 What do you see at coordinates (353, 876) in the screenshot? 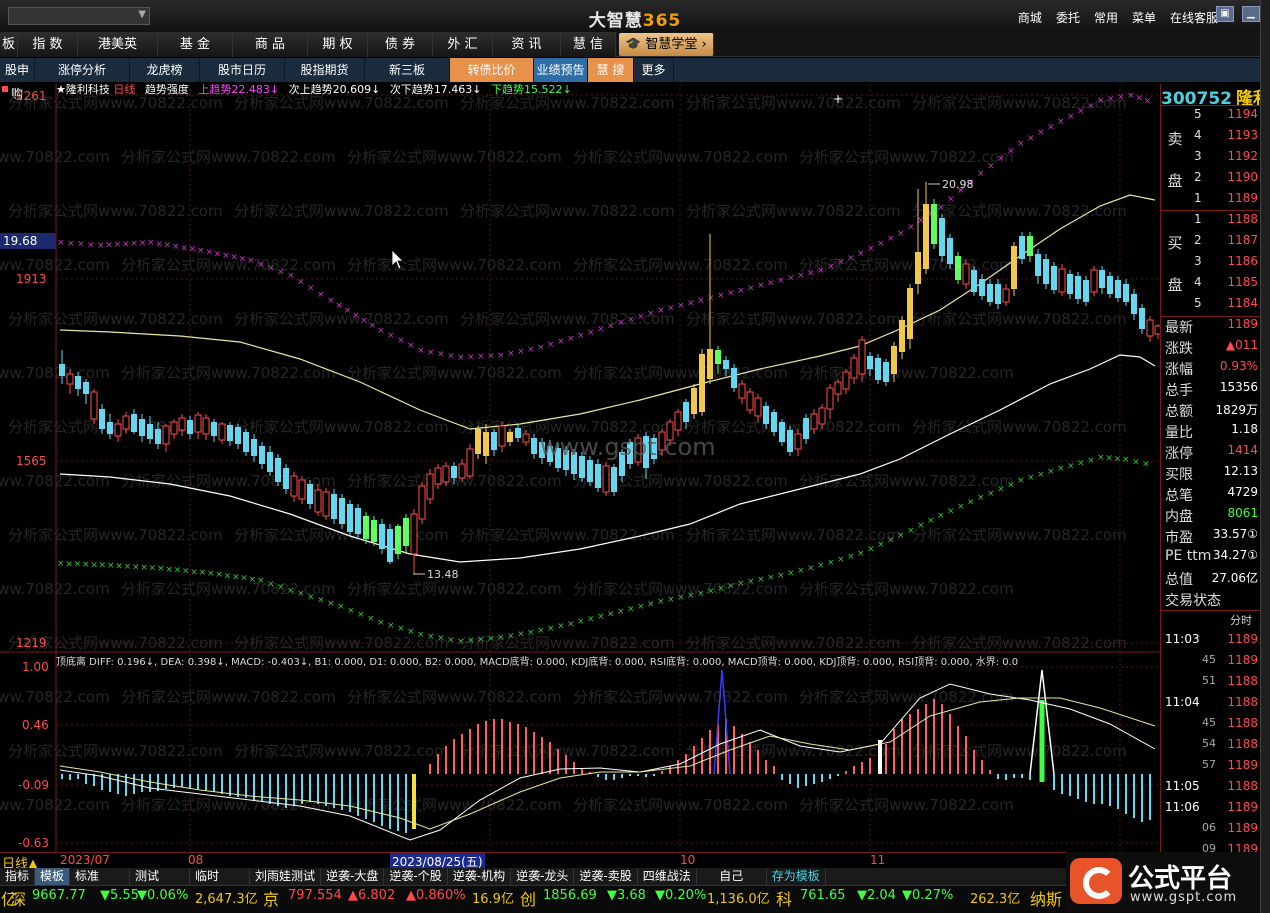
I see `tab-counter-market: 逆袭-大盘` at bounding box center [353, 876].